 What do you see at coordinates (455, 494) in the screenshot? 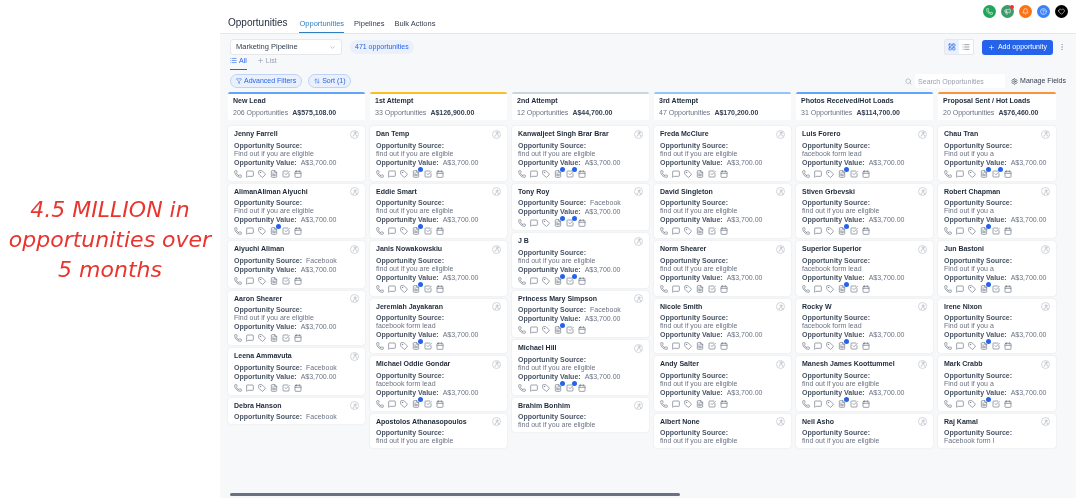
I see `horizontal-scrollbar` at bounding box center [455, 494].